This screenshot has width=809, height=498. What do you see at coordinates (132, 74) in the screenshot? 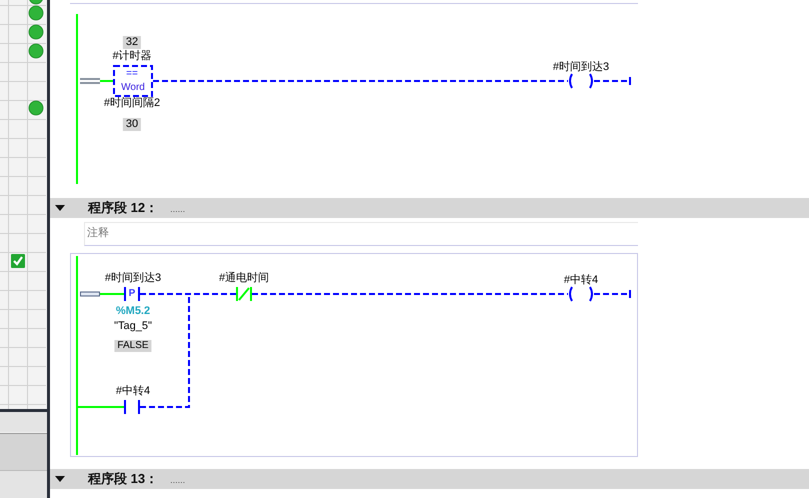
I see `operator-label: ==` at bounding box center [132, 74].